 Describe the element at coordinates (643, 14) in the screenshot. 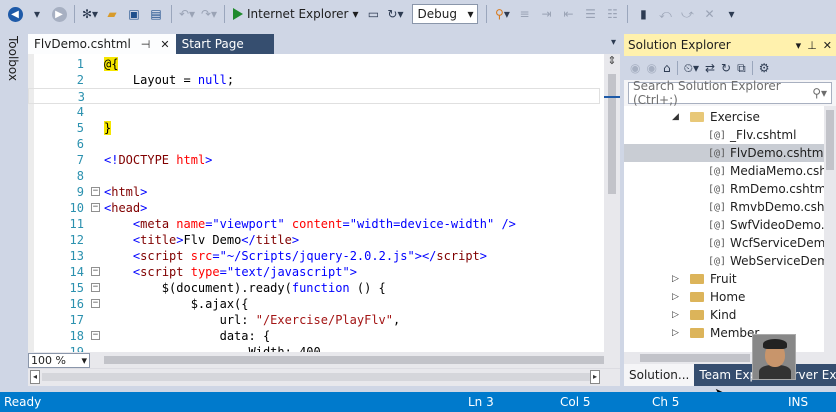

I see `bookmark-button: ▮` at that location.